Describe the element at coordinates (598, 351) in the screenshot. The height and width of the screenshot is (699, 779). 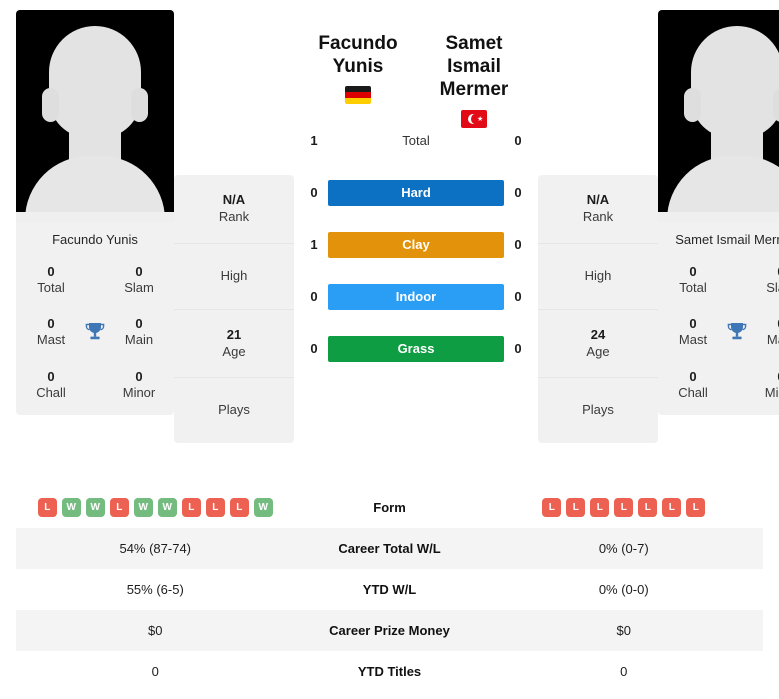
I see `right-age-label: Age` at that location.